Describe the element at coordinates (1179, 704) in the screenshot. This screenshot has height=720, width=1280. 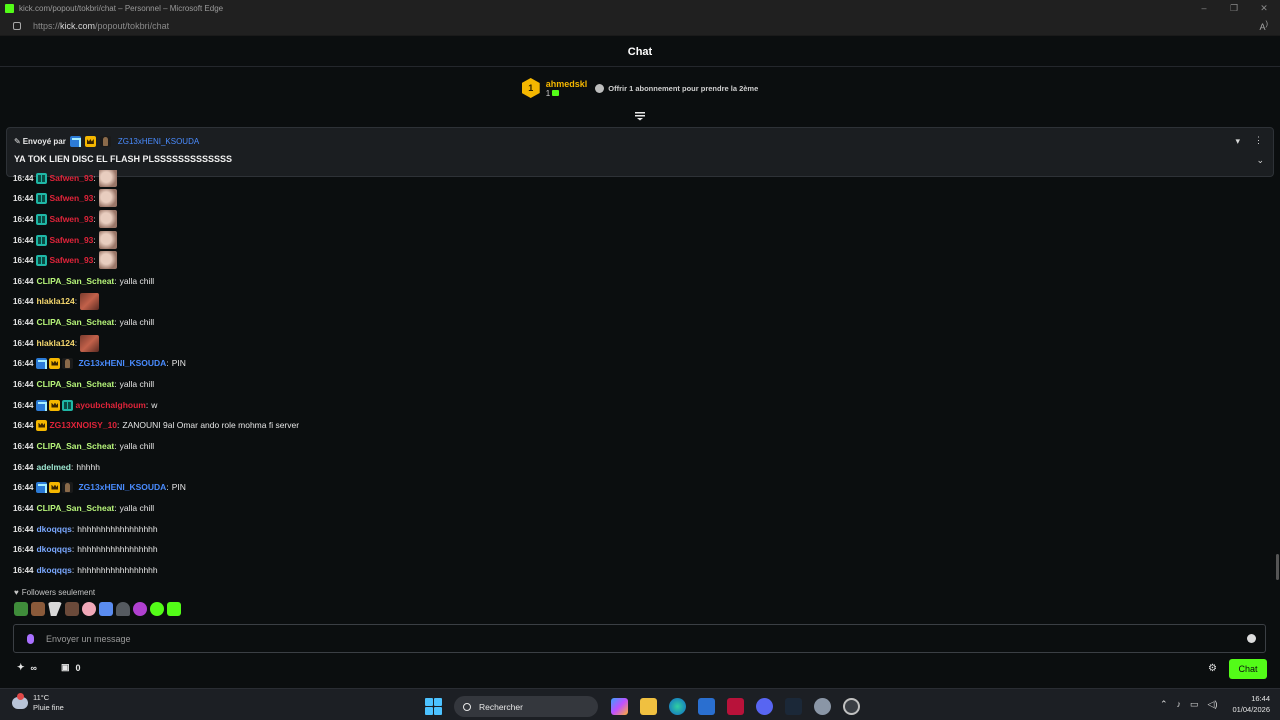
I see `microphone-tray-icon: ♪` at that location.